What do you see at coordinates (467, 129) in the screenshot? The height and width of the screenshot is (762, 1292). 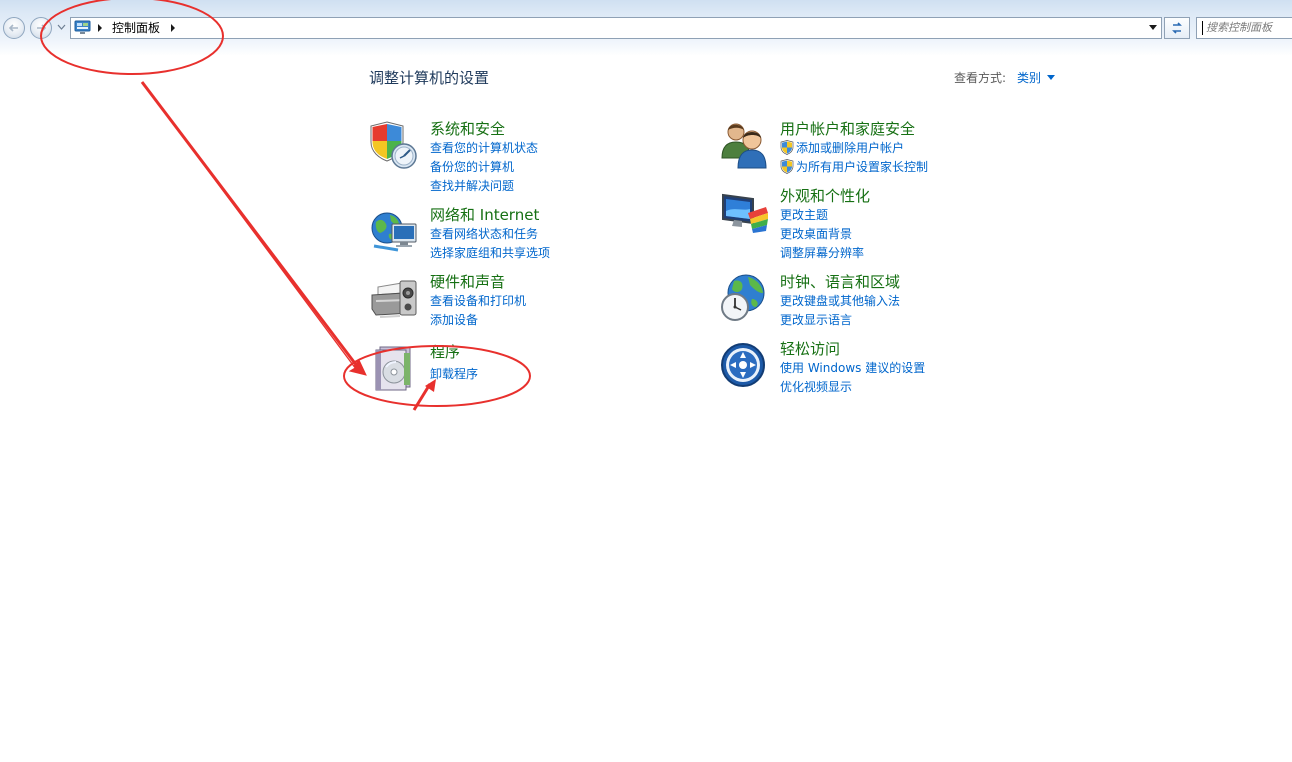 I see `category-title-system-security: 系统和安全` at bounding box center [467, 129].